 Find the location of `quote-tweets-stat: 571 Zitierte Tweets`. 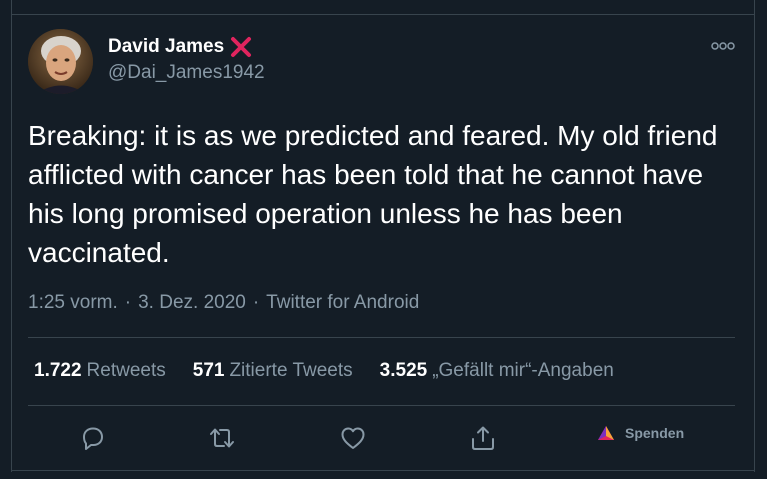

quote-tweets-stat: 571 Zitierte Tweets is located at coordinates (273, 371).